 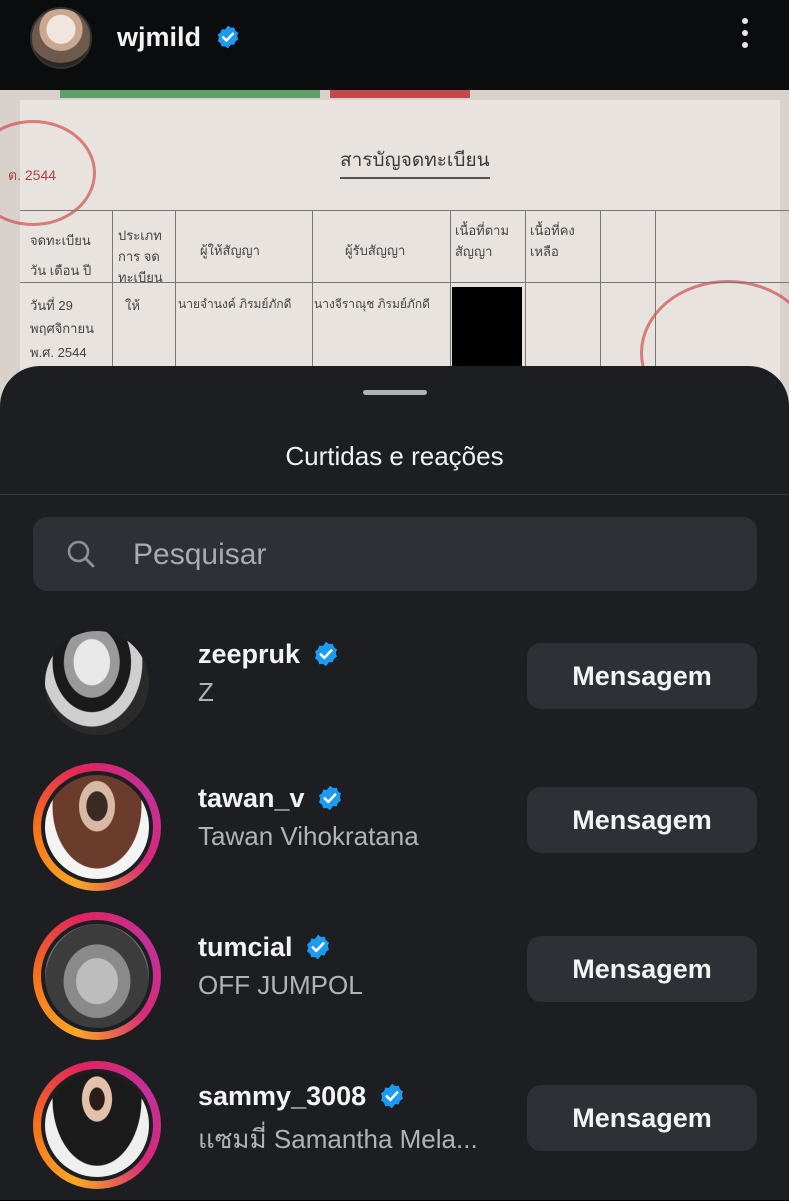 I want to click on col-header: ผู้รับสัญญา, so click(x=375, y=250).